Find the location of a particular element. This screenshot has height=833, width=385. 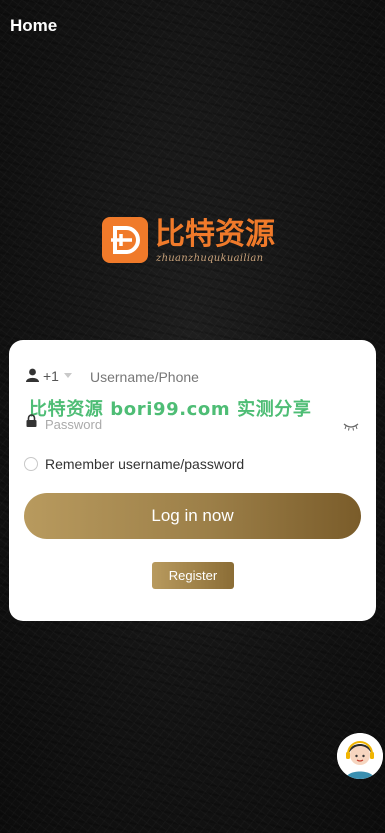

login-button: Log in now is located at coordinates (192, 516).